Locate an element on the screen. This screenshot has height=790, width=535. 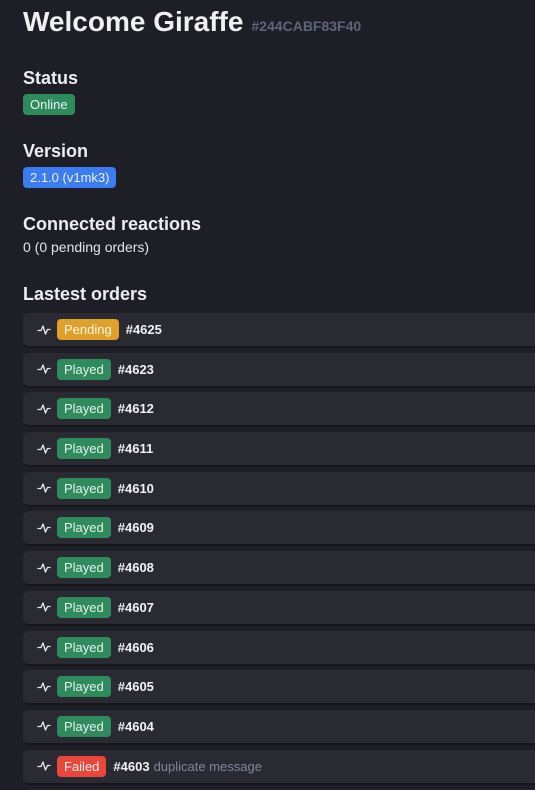
order-row: Played #4623 is located at coordinates (279, 370).